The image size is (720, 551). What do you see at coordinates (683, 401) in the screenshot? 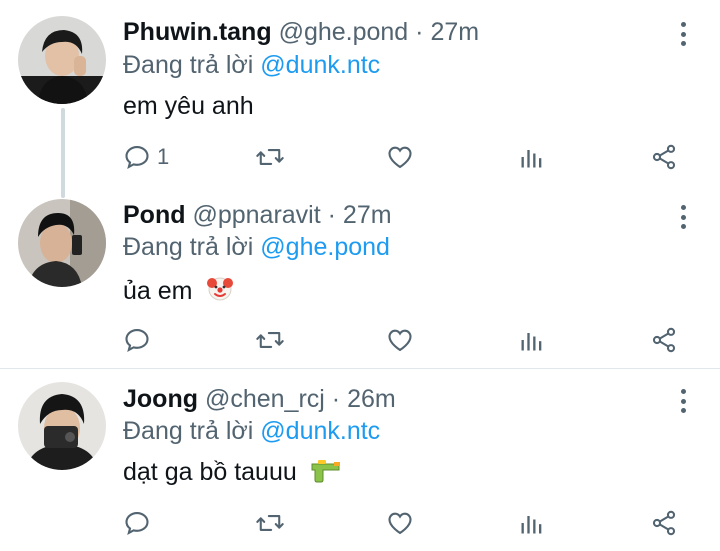
I see `more-vertical-icon` at bounding box center [683, 401].